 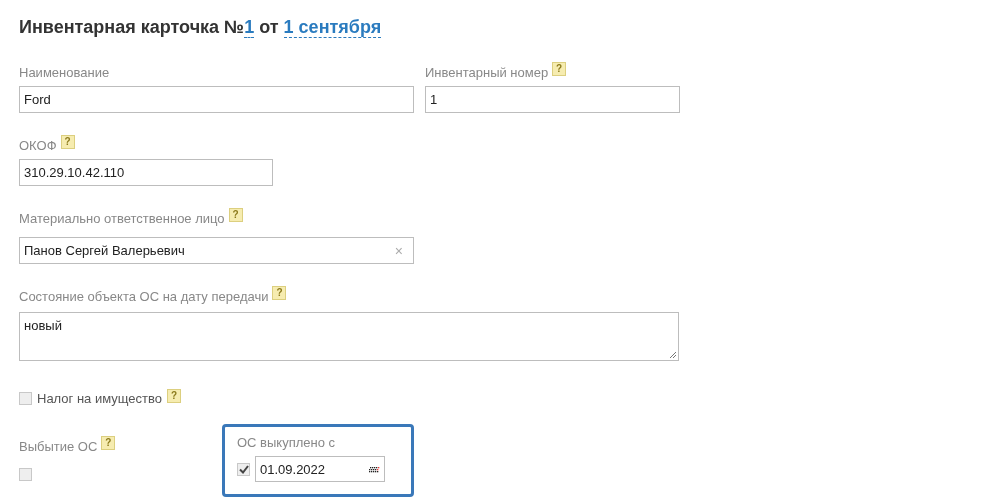 I want to click on field-label: Материально ответственное лицо, so click(x=122, y=218).